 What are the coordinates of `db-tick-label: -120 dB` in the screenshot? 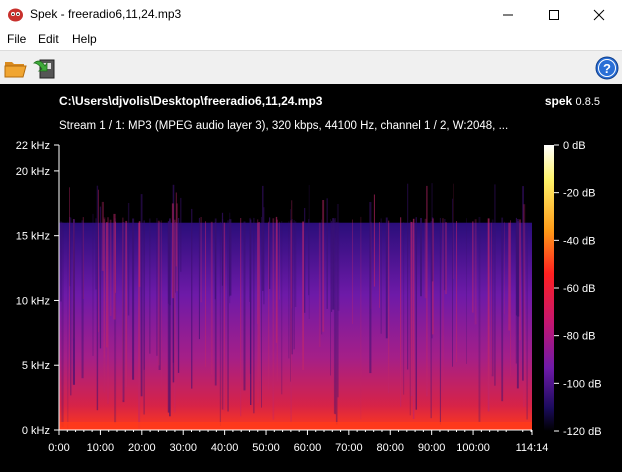 It's located at (582, 432).